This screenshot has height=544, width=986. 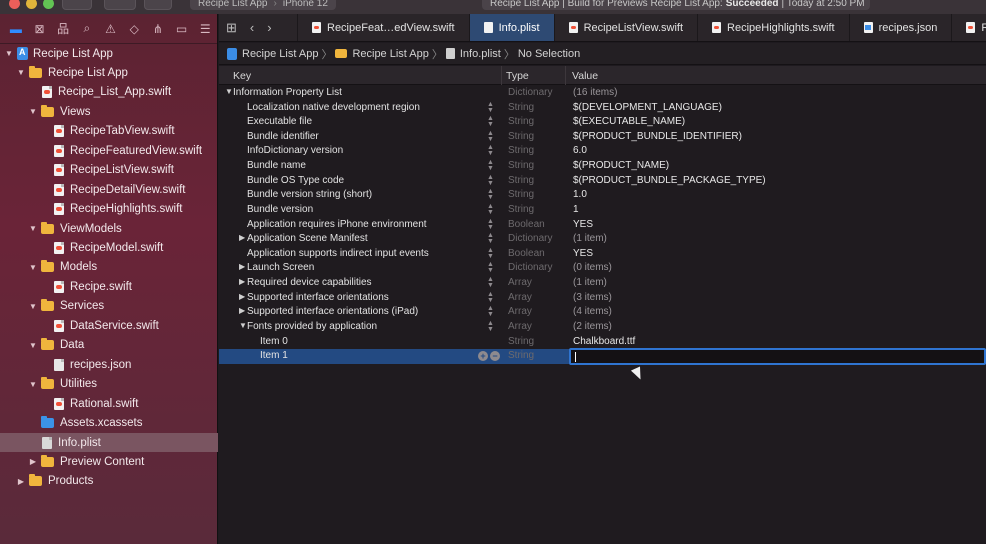 I want to click on plist-key: Bundle version string (short), so click(x=309, y=194).